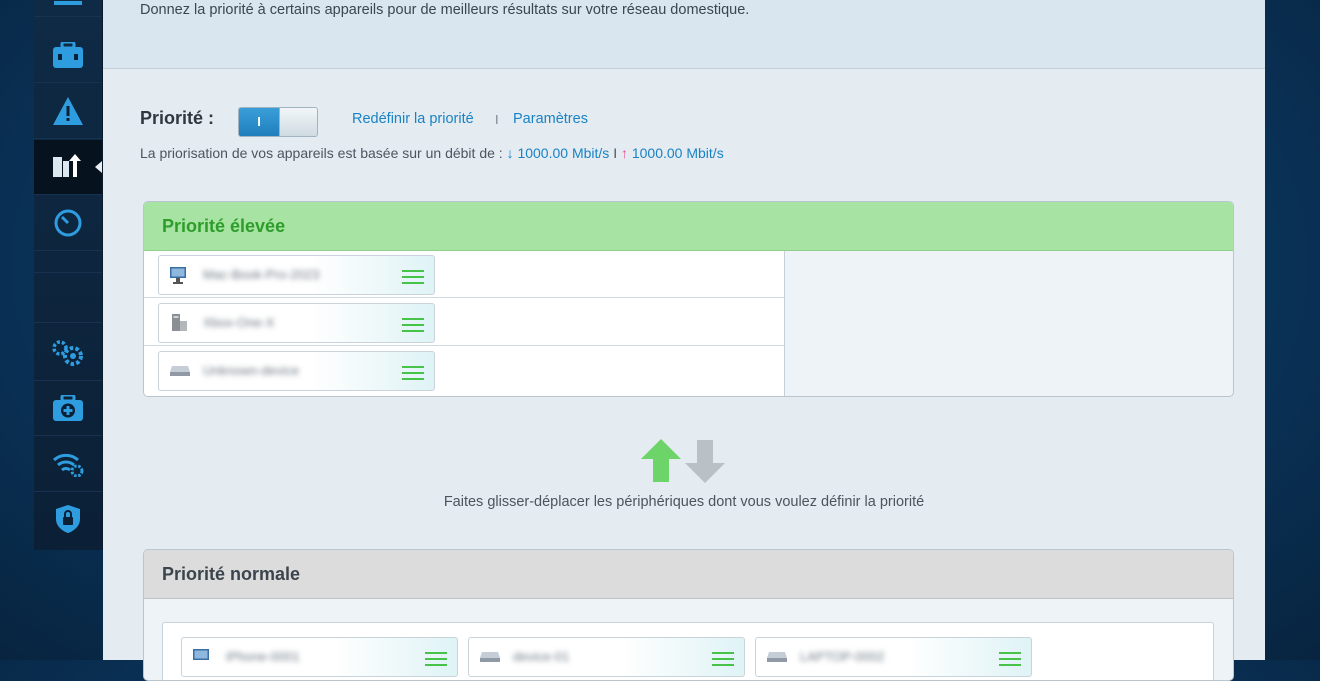  I want to click on sidebar-item-troubleshoot, so click(68, 408).